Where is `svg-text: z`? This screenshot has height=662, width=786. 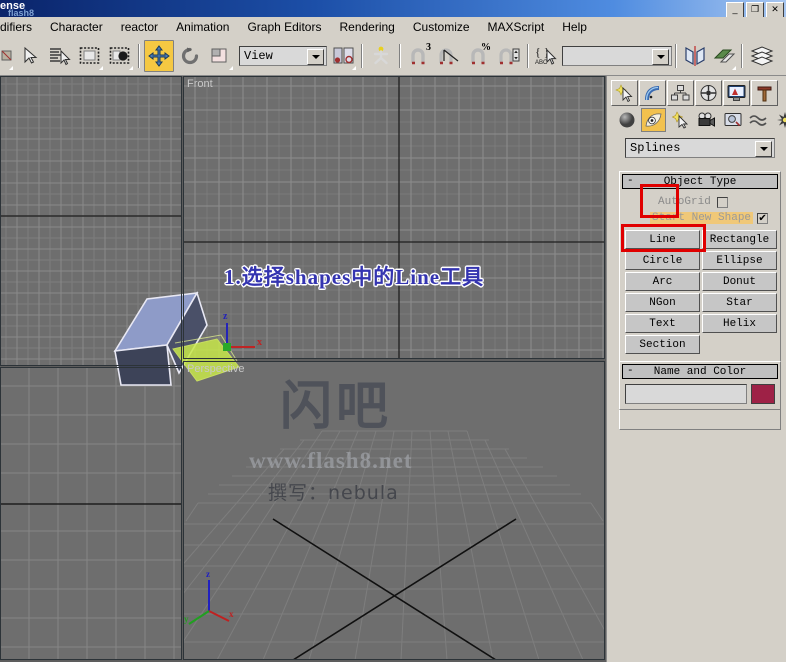 svg-text: z is located at coordinates (208, 574).